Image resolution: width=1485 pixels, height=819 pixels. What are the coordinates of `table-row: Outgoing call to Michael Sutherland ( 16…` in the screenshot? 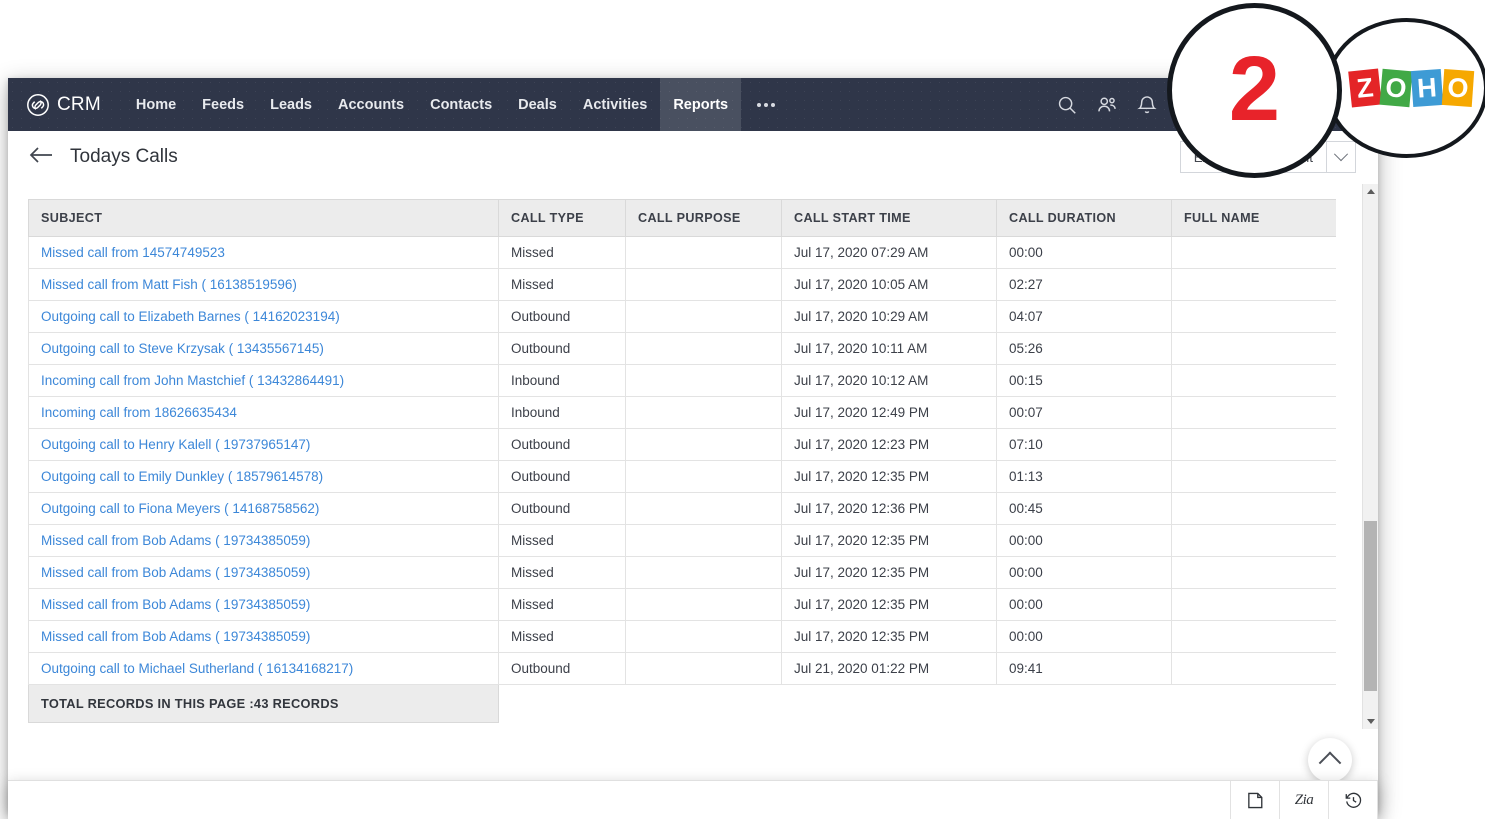 It's located at (682, 668).